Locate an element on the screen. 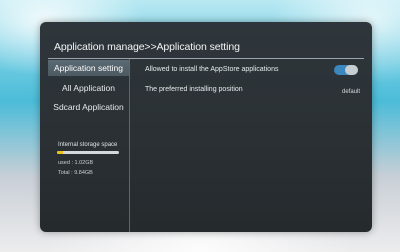 The width and height of the screenshot is (400, 252). storage-label: Internal storage space is located at coordinates (88, 145).